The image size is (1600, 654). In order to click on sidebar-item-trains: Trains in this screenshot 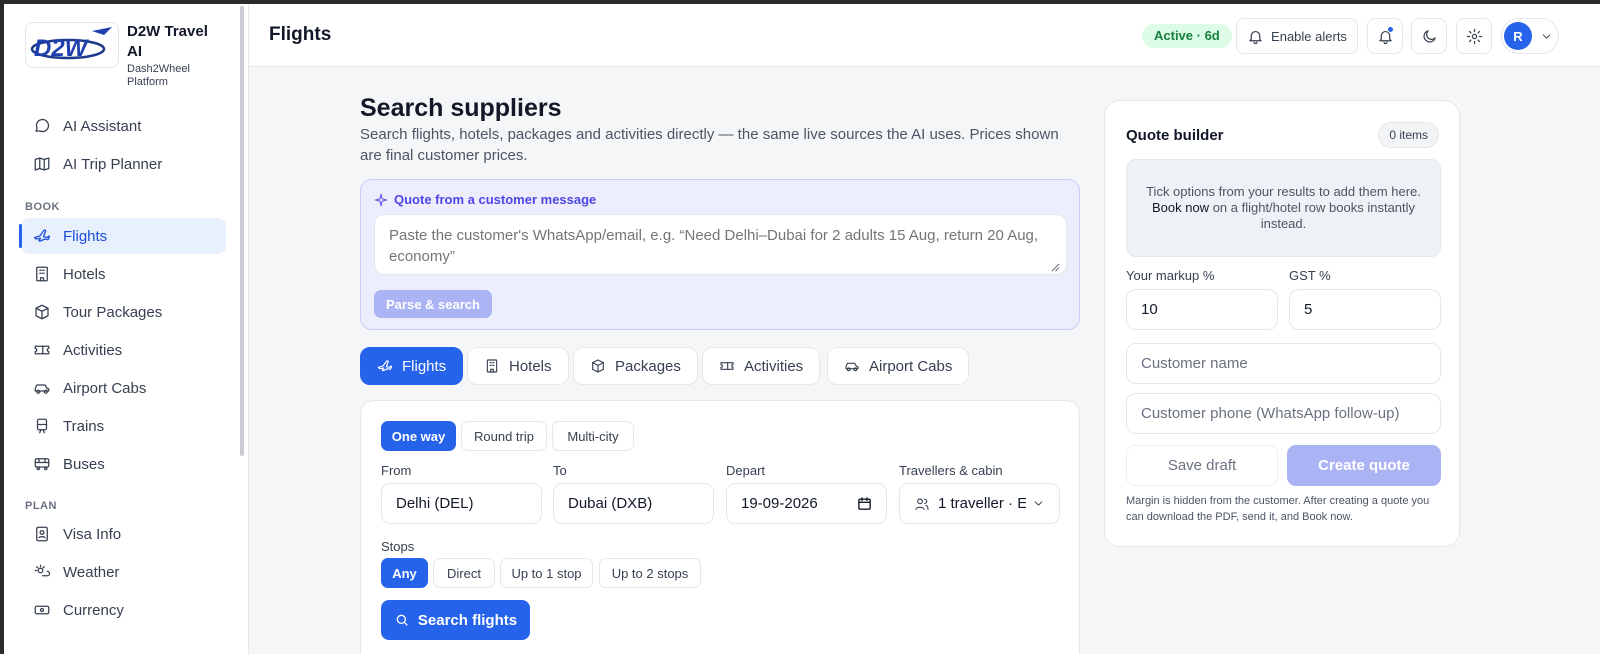, I will do `click(123, 426)`.